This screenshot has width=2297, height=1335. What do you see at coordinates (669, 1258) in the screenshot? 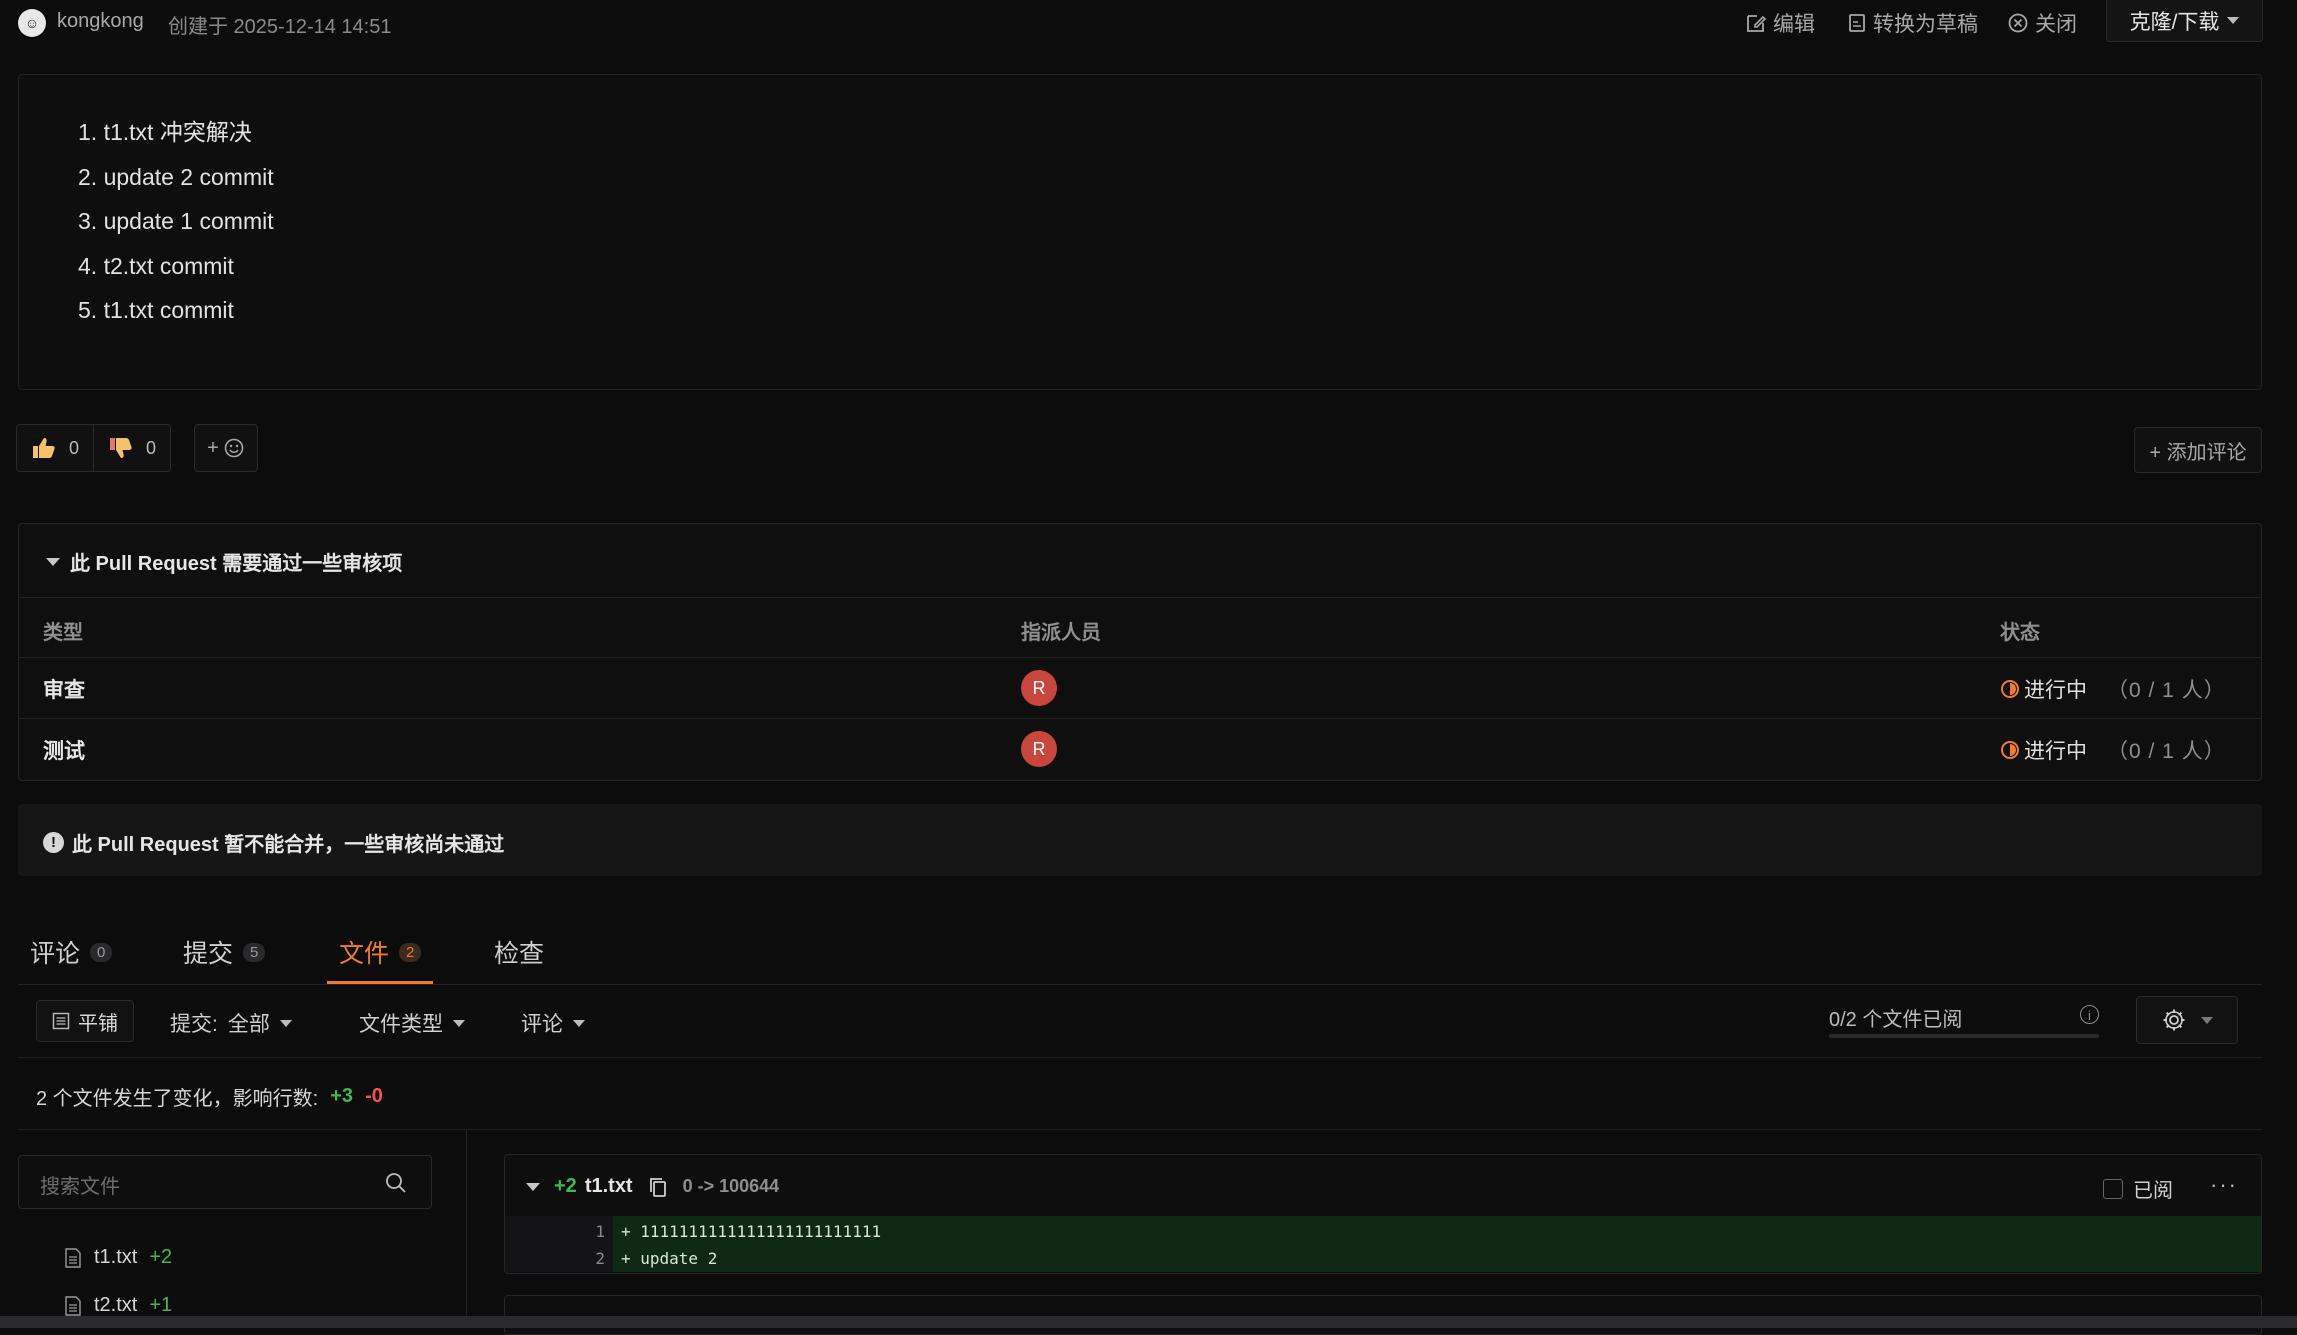
I see `line-content: + update 2` at bounding box center [669, 1258].